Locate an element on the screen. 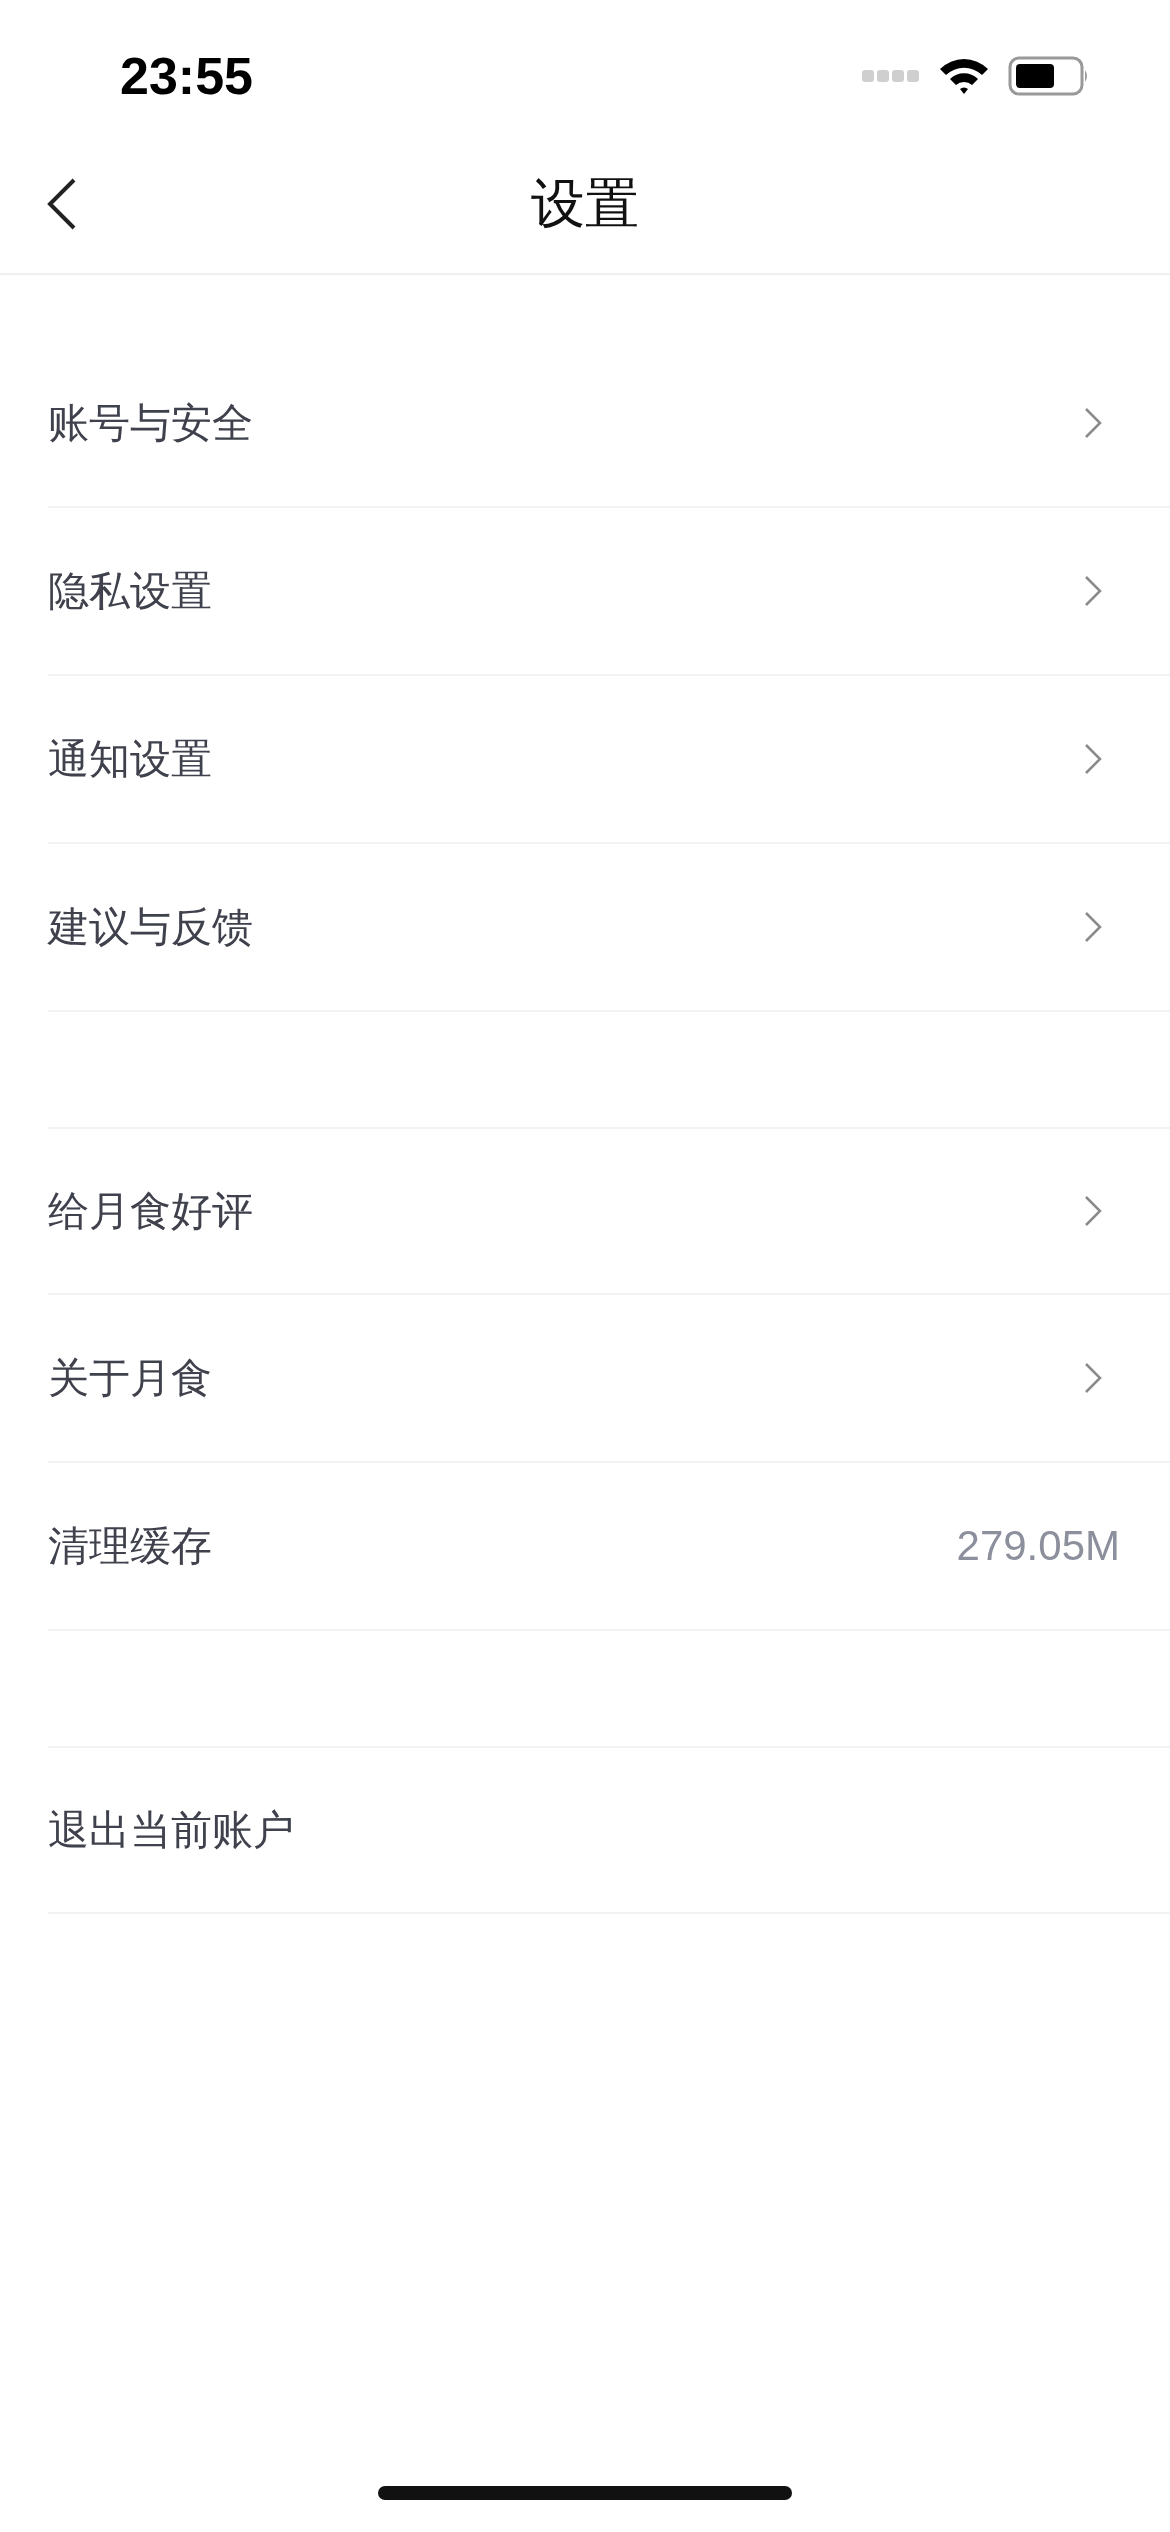 The width and height of the screenshot is (1170, 2532). page-title: 设置 is located at coordinates (585, 203).